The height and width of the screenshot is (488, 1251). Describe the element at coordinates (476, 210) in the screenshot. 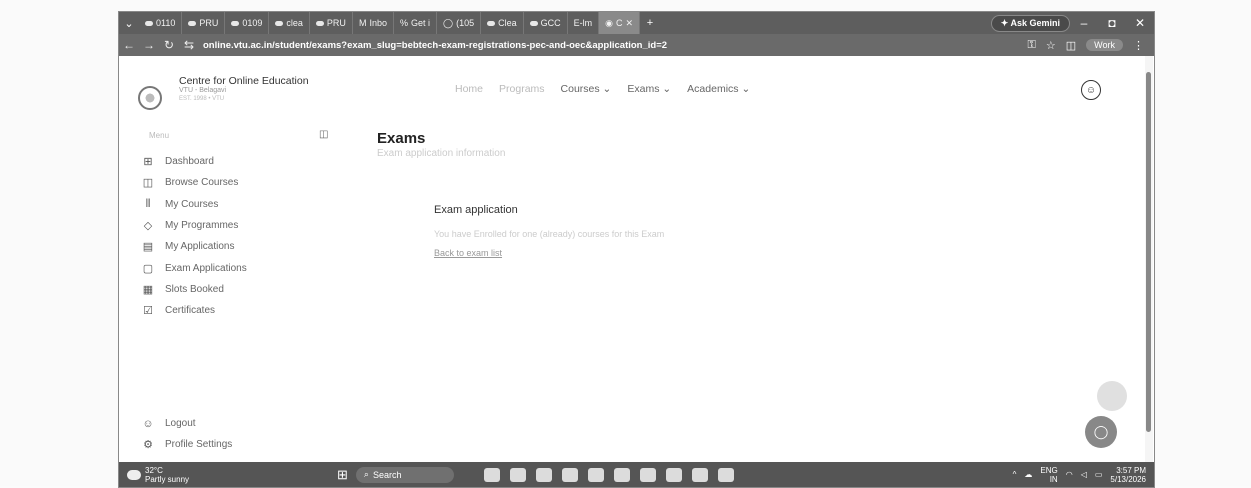

I see `card-title: Exam application` at that location.